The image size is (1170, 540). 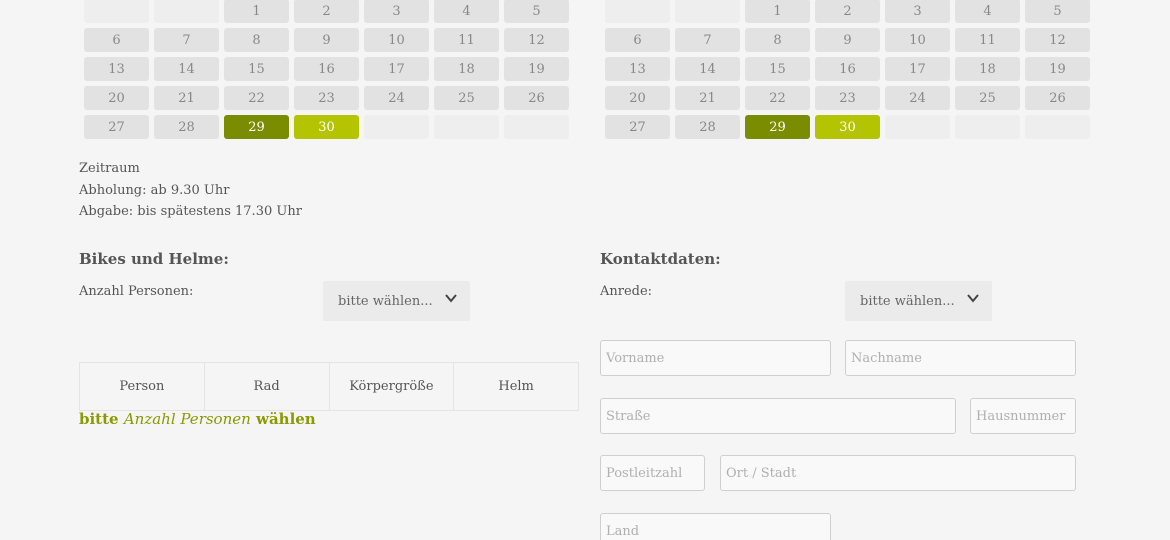 I want to click on persons-table: Person Rad Körpergröße Helm, so click(x=329, y=386).